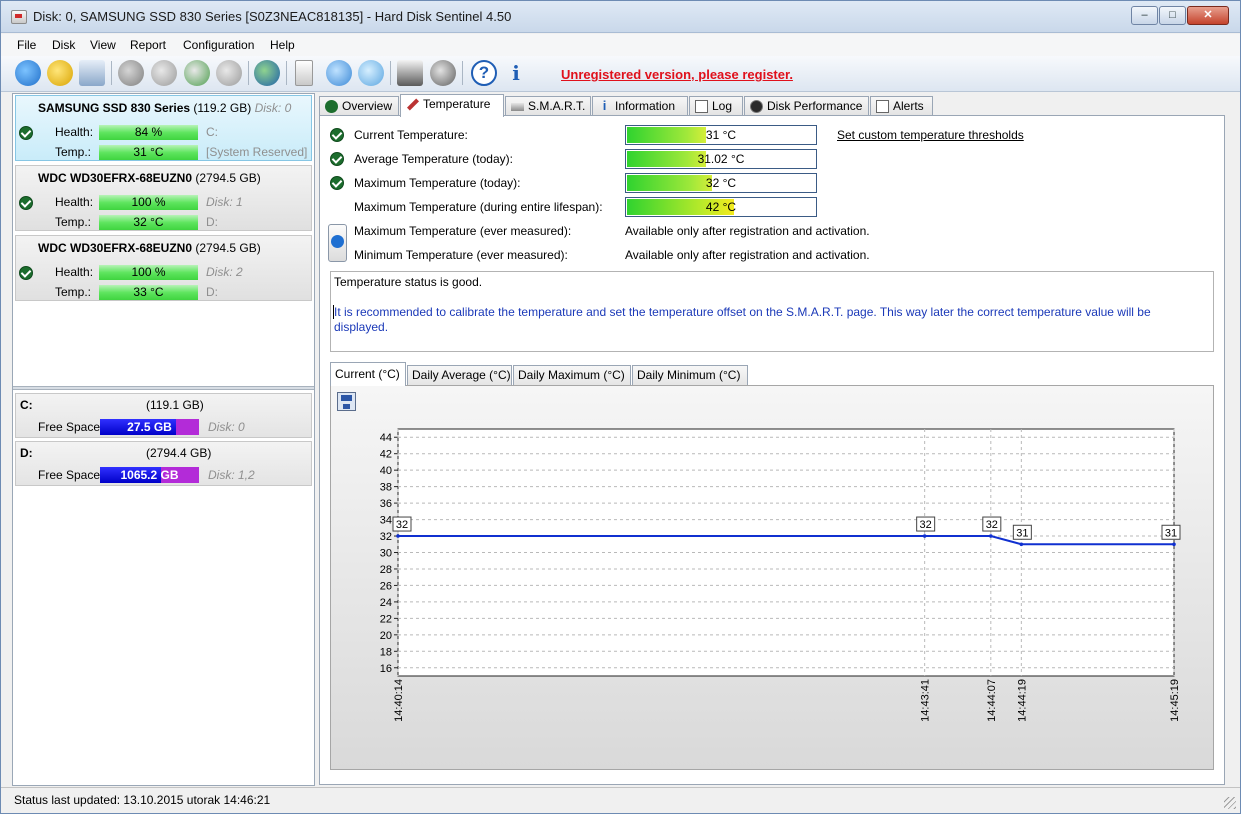 Image resolution: width=1241 pixels, height=814 pixels. What do you see at coordinates (371, 73) in the screenshot?
I see `network-icon` at bounding box center [371, 73].